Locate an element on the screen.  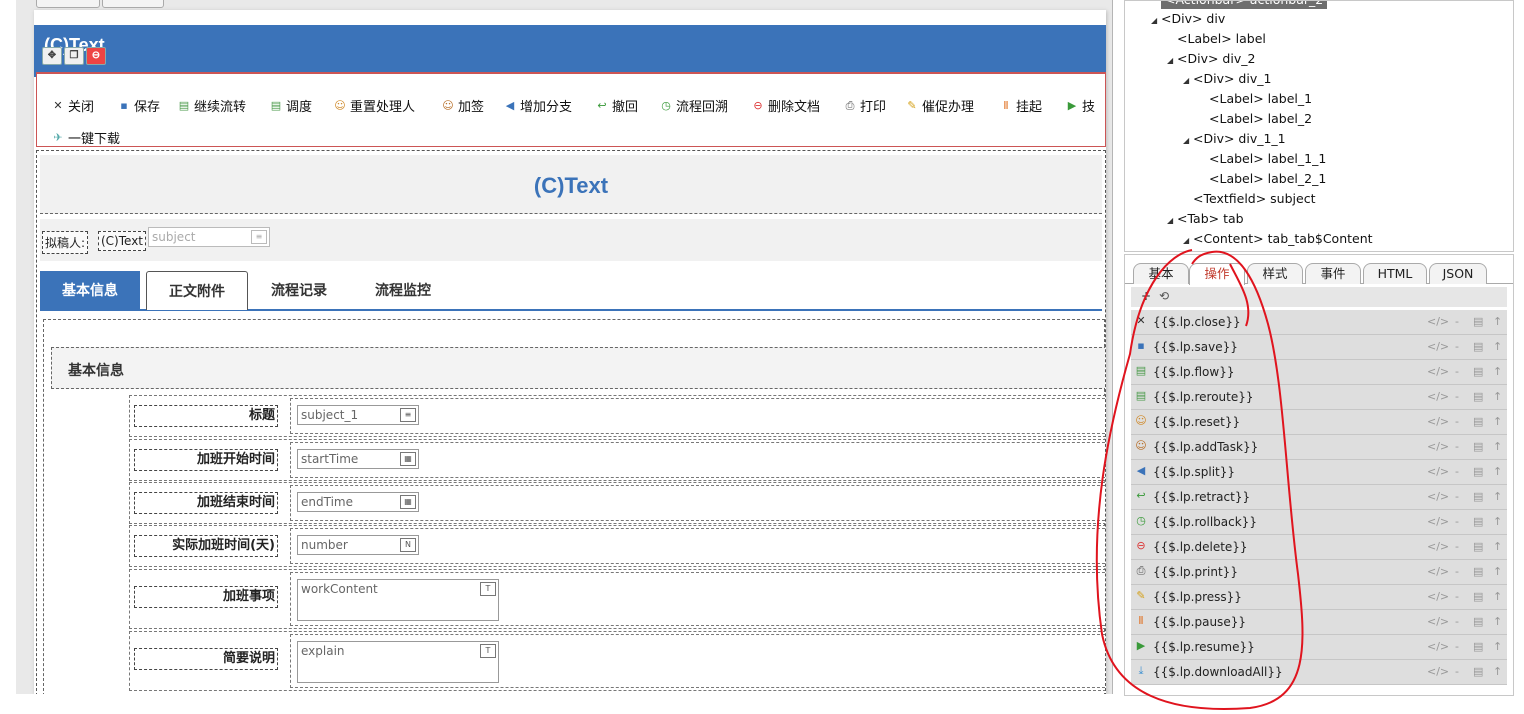
tree-node: ◢ <Content> tab_tab$Content is located at coordinates (1278, 238).